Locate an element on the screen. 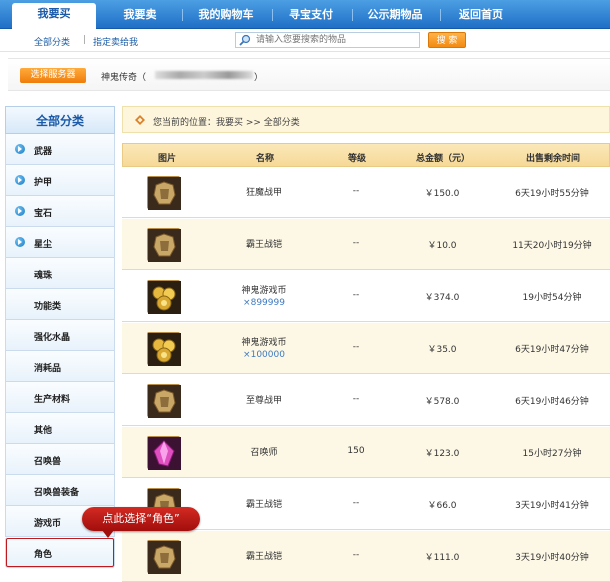  item-price: ￥578.0 is located at coordinates (442, 402).